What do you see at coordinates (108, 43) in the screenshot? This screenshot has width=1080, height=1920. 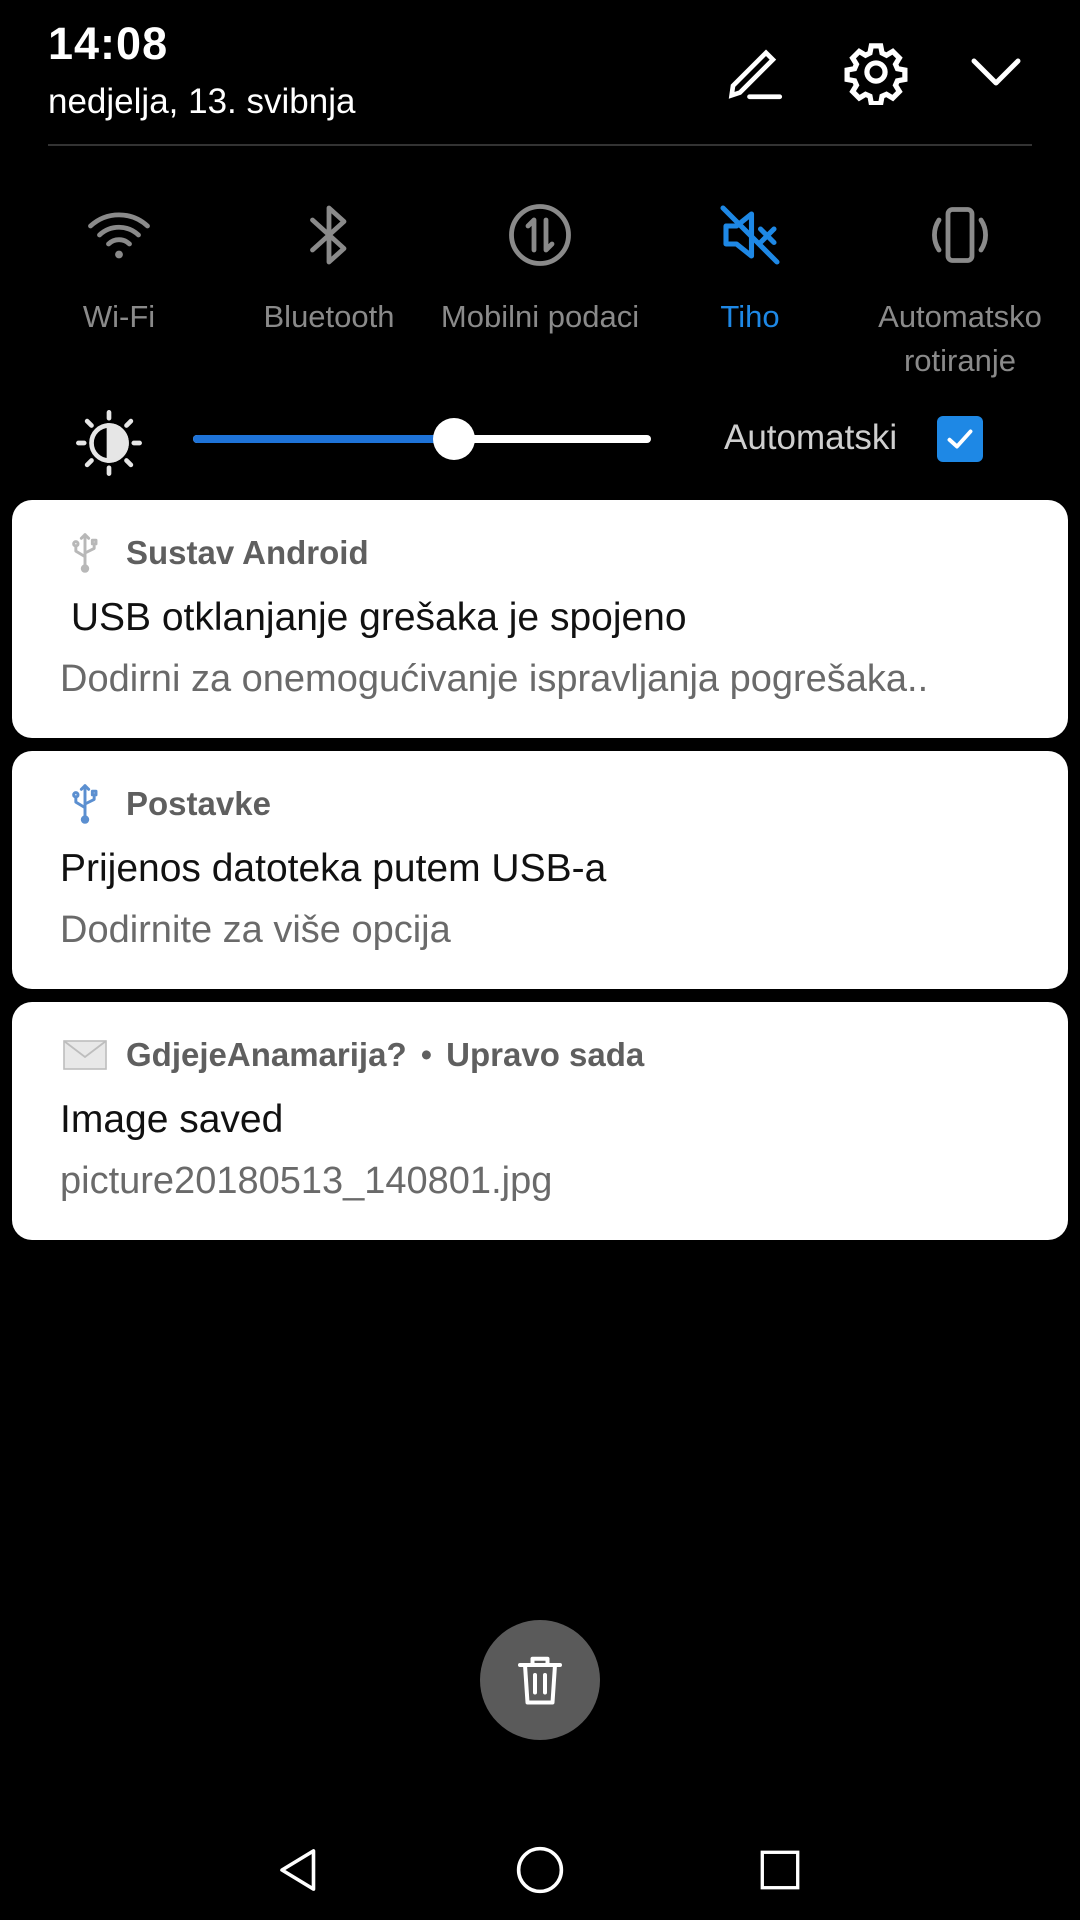 I see `clock-time: 14:08` at bounding box center [108, 43].